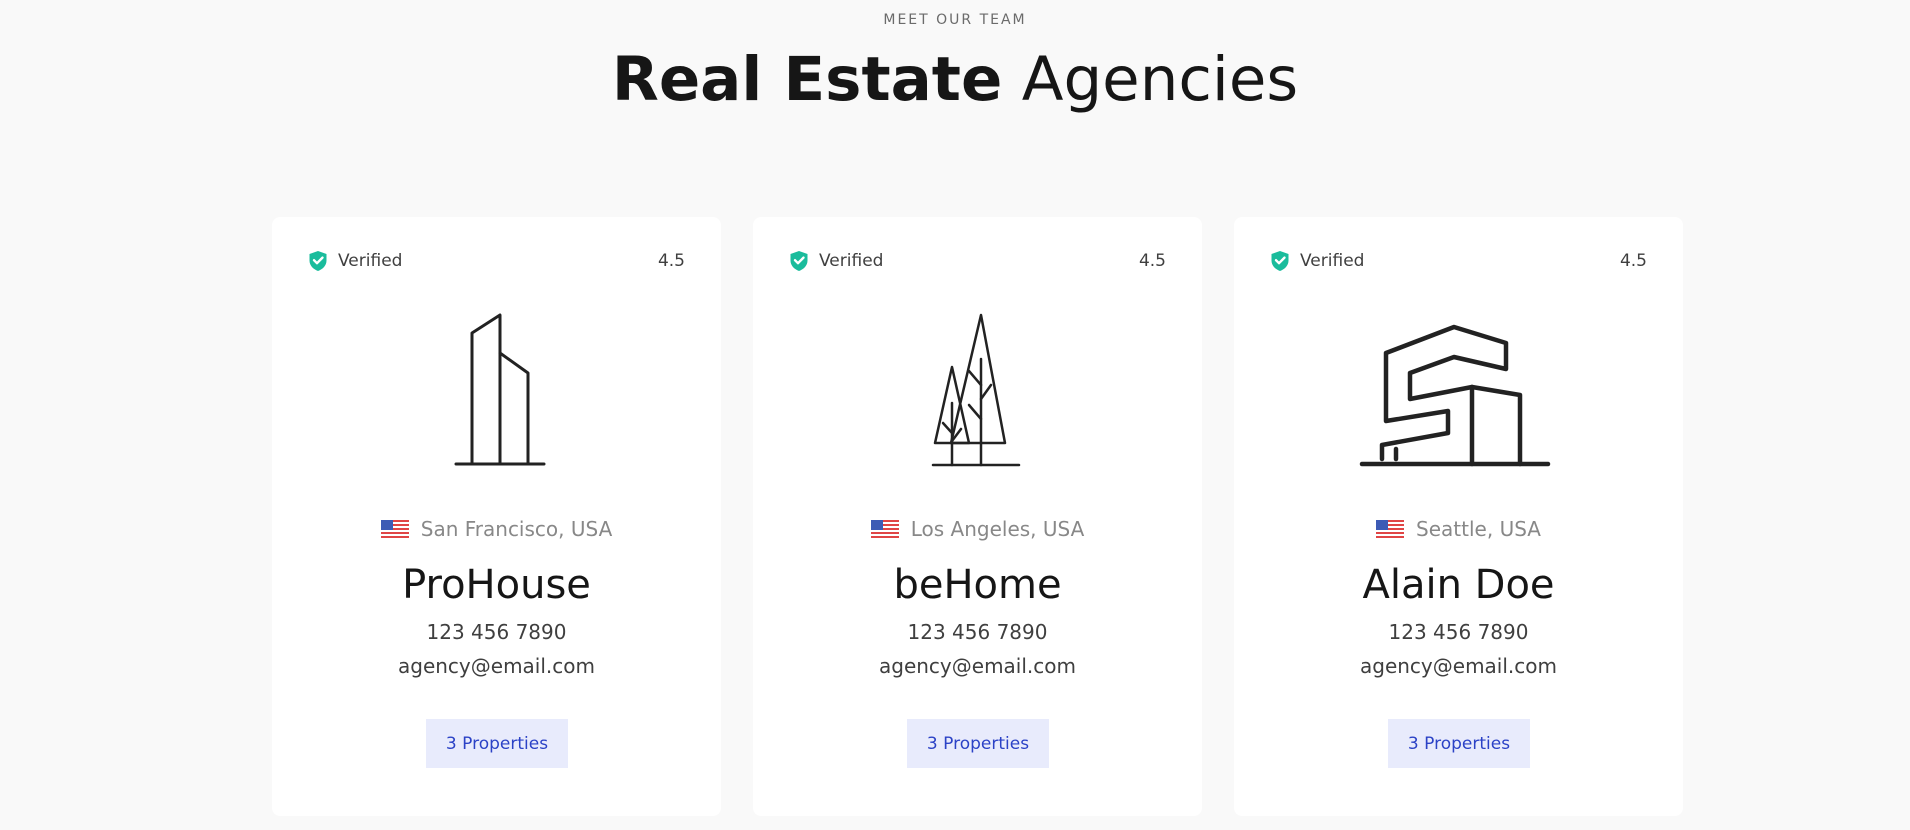 Image resolution: width=1910 pixels, height=830 pixels. Describe the element at coordinates (500, 389) in the screenshot. I see `skyscraper-logo-icon` at that location.